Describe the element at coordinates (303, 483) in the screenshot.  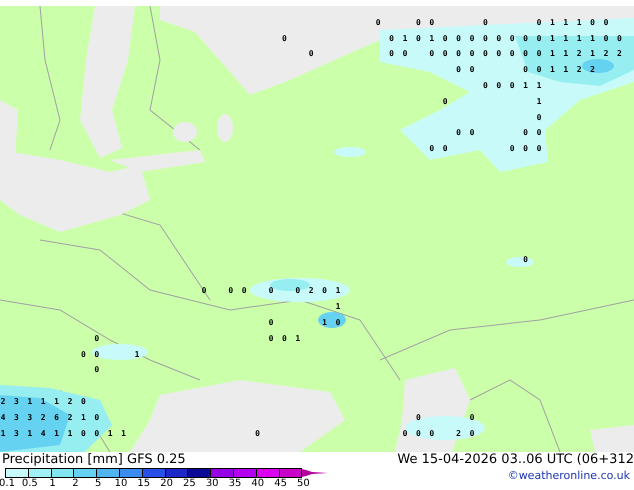
I see `scale-label: 50` at that location.